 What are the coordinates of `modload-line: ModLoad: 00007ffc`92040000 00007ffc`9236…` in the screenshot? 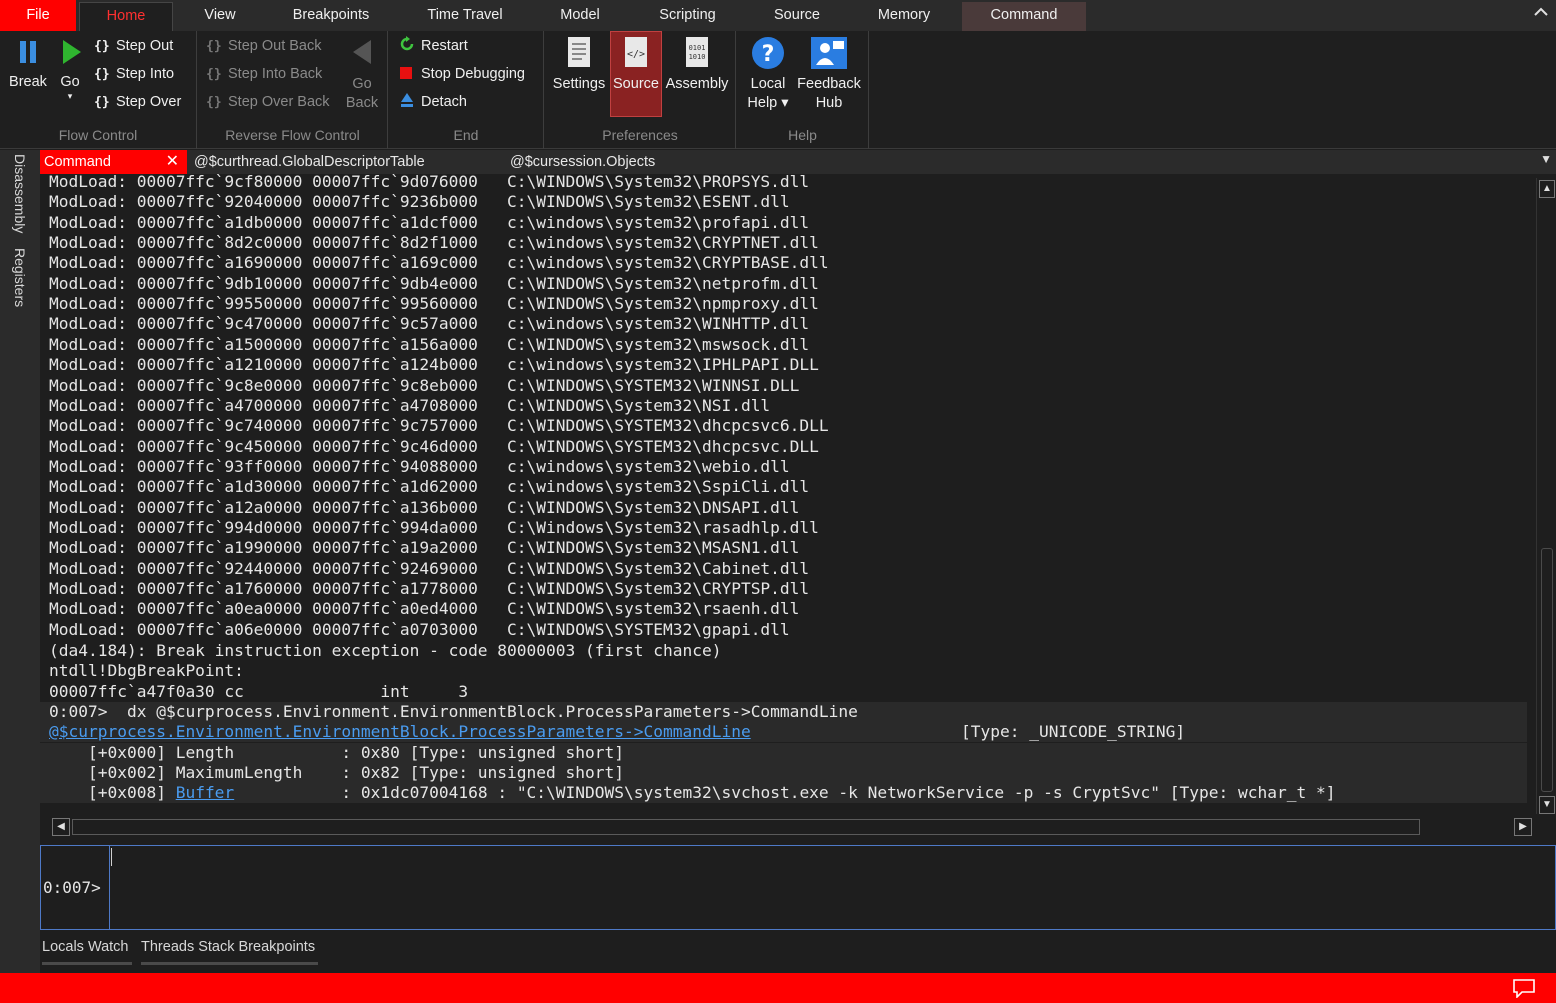 It's located at (419, 202).